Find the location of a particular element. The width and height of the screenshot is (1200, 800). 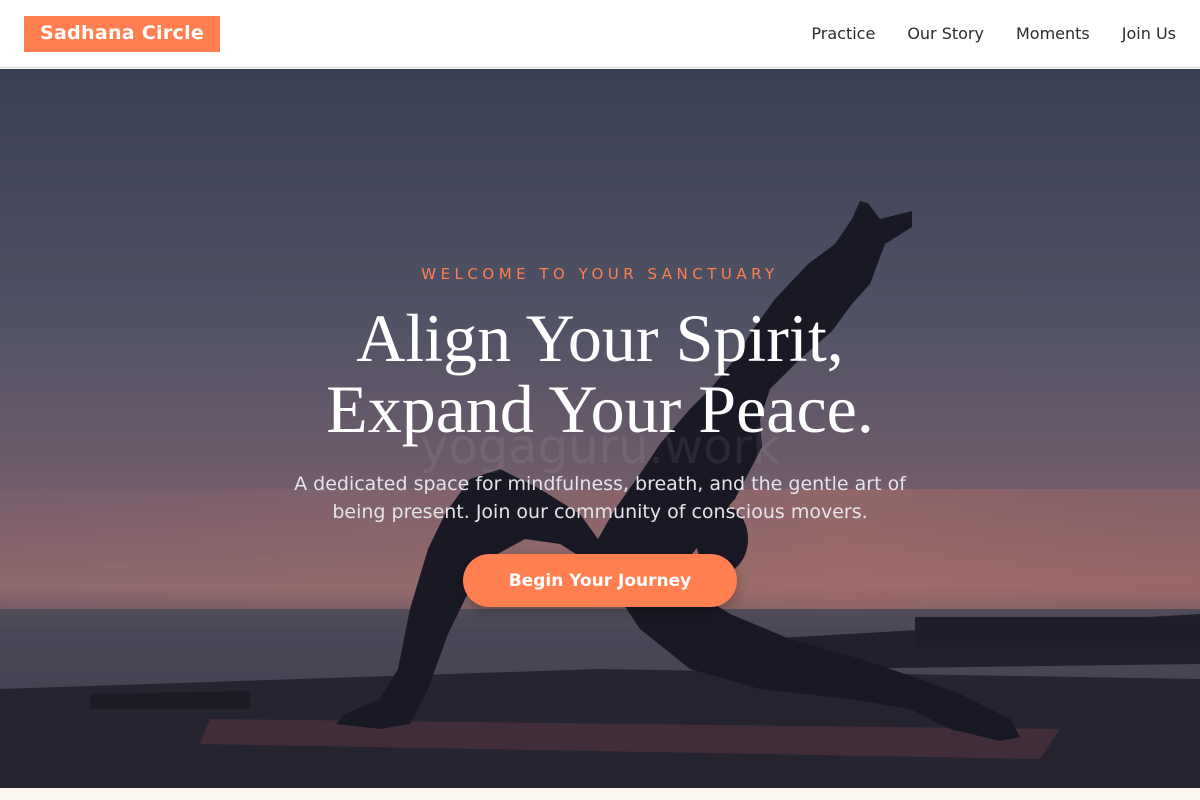

nav-link-join-us: Join Us is located at coordinates (1149, 33).